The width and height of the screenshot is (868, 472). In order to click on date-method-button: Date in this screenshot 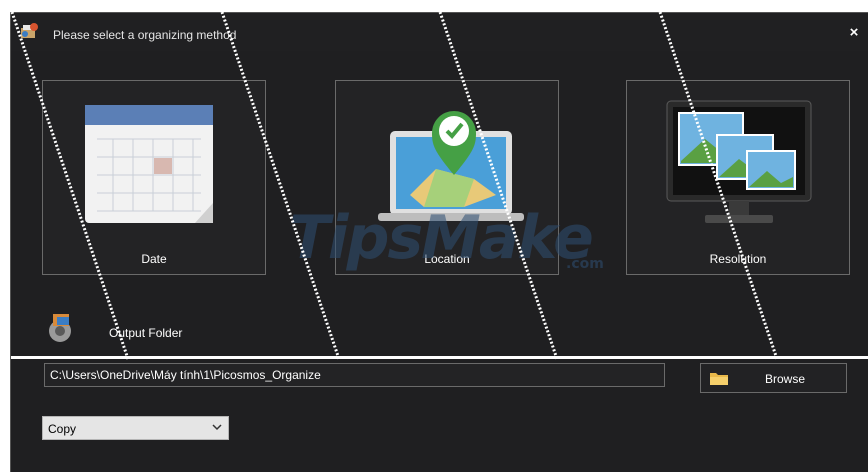, I will do `click(154, 177)`.